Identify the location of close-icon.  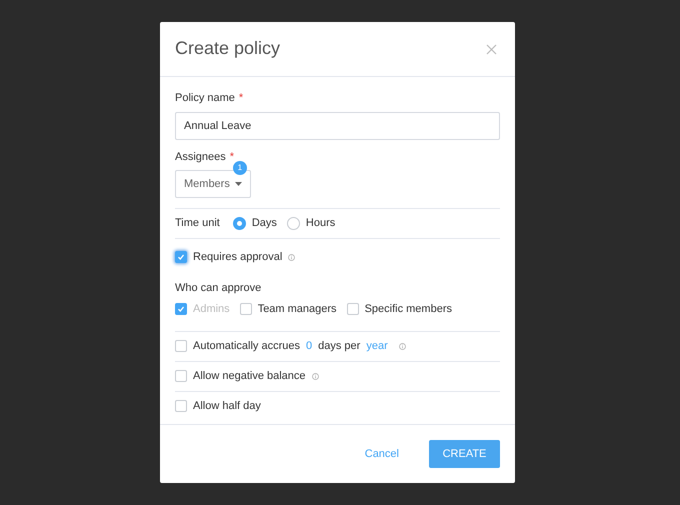
(491, 49).